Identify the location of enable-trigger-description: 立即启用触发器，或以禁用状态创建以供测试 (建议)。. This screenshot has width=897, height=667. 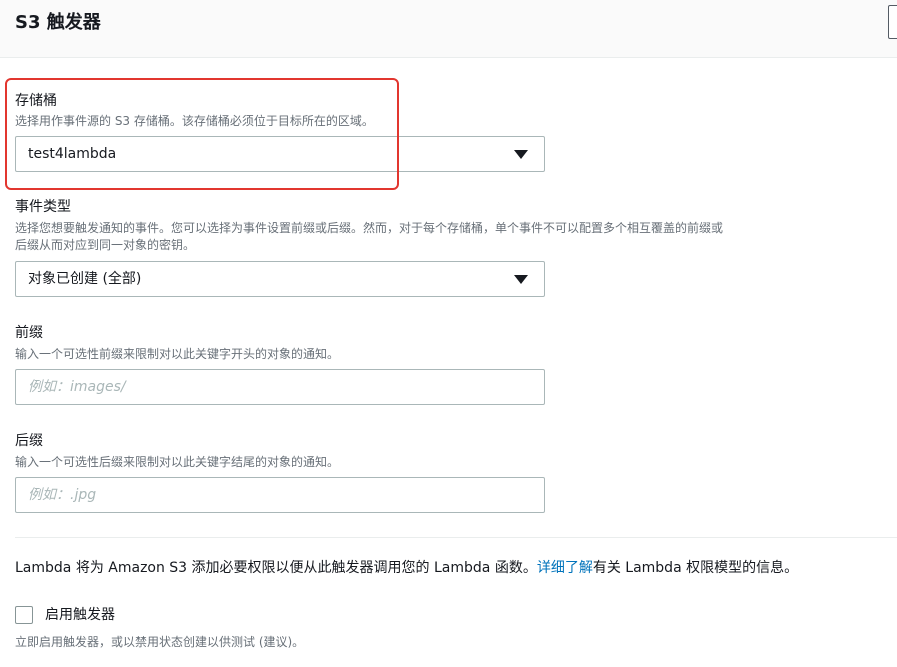
(160, 642).